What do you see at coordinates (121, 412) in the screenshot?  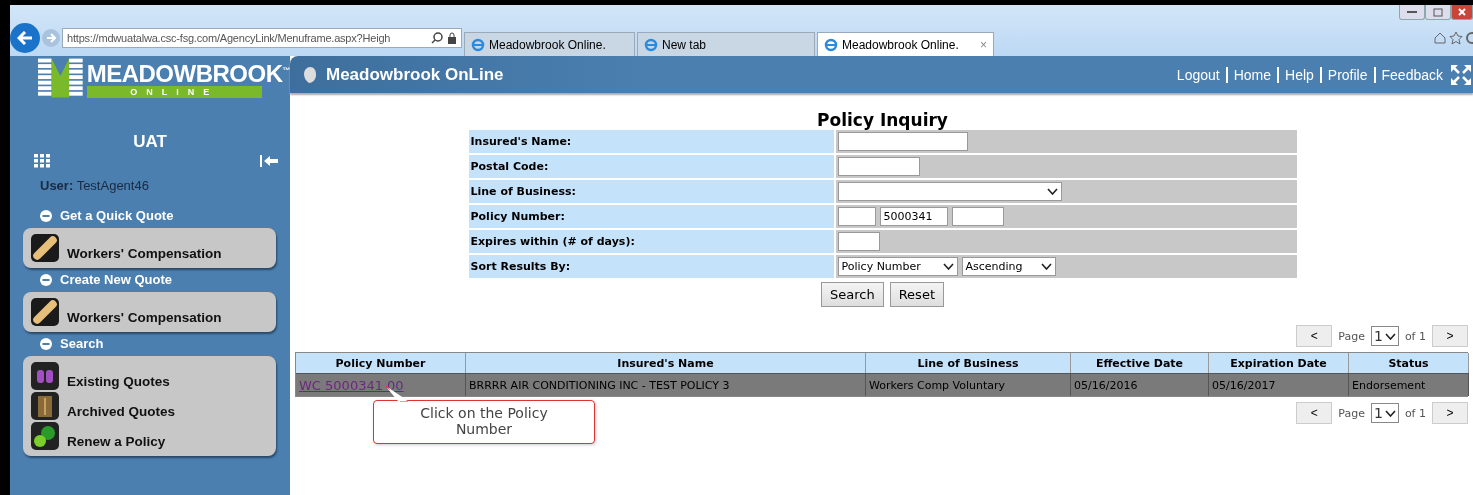 I see `menu-item: Archived Quotes` at bounding box center [121, 412].